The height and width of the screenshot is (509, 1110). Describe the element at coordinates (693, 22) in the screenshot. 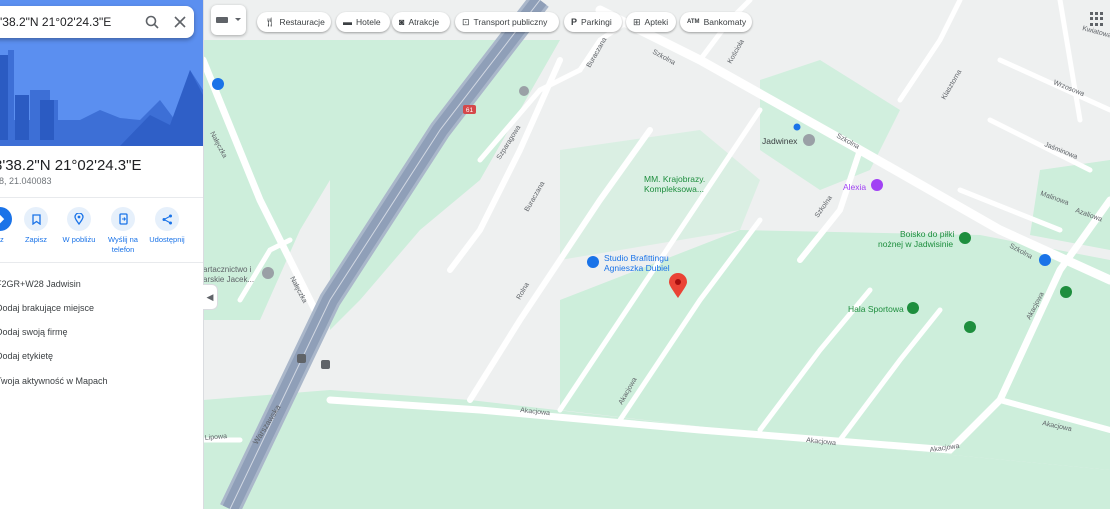

I see `atm-icon: ATM` at that location.